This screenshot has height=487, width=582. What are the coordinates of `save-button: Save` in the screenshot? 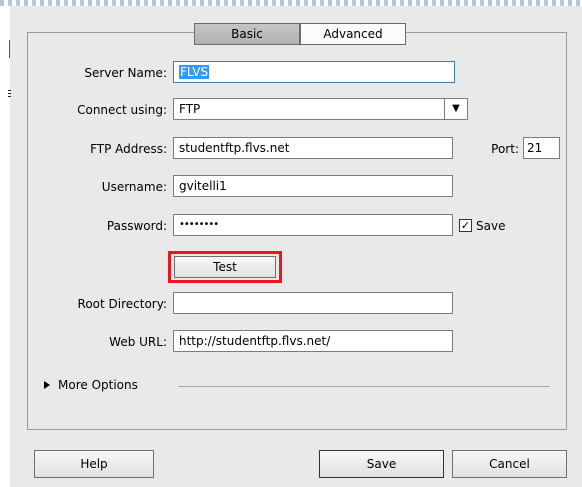 It's located at (381, 464).